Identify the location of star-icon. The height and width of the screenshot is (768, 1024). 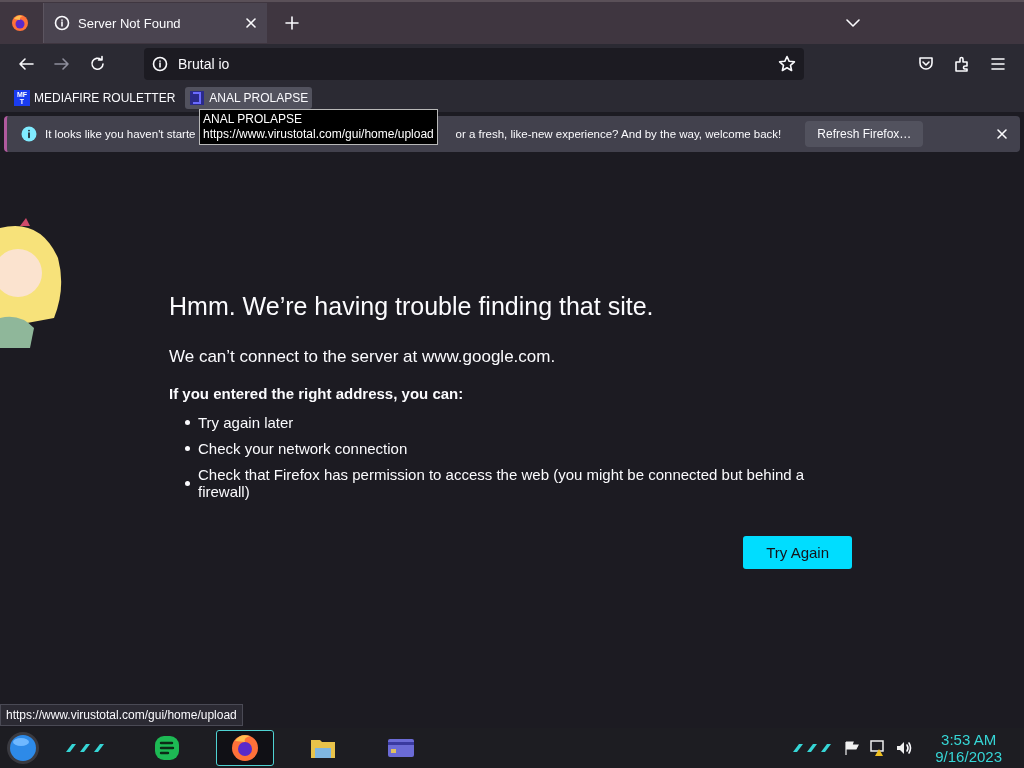
(787, 64).